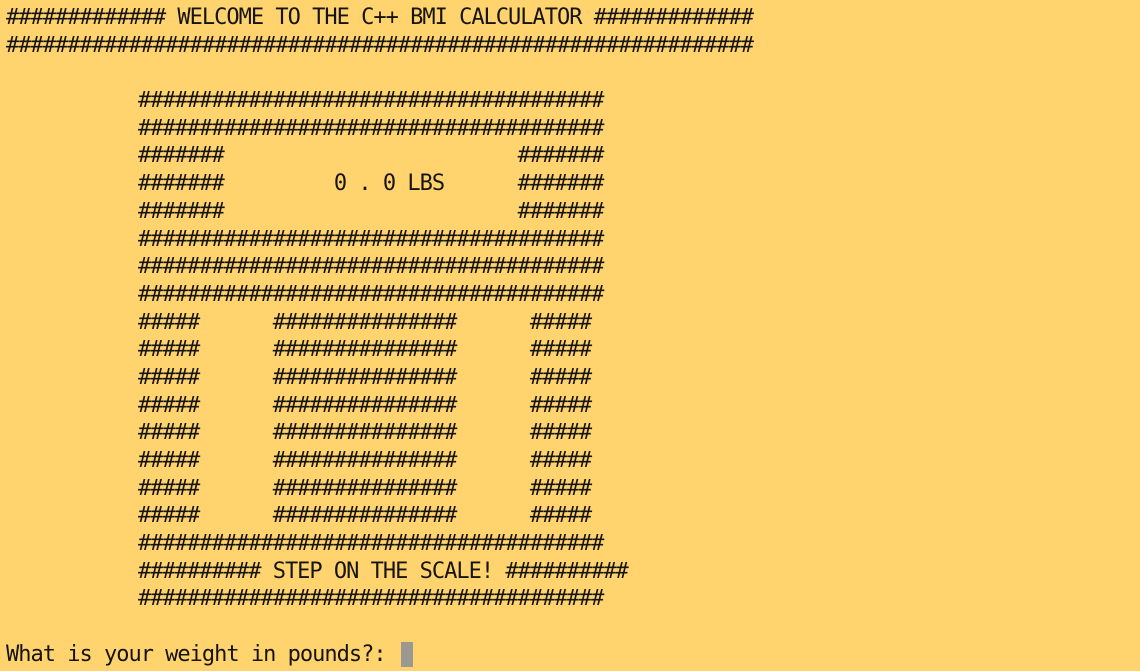 This screenshot has height=671, width=1140. I want to click on scale-weight-display: ####### 0 . 0 LBS #######, so click(371, 184).